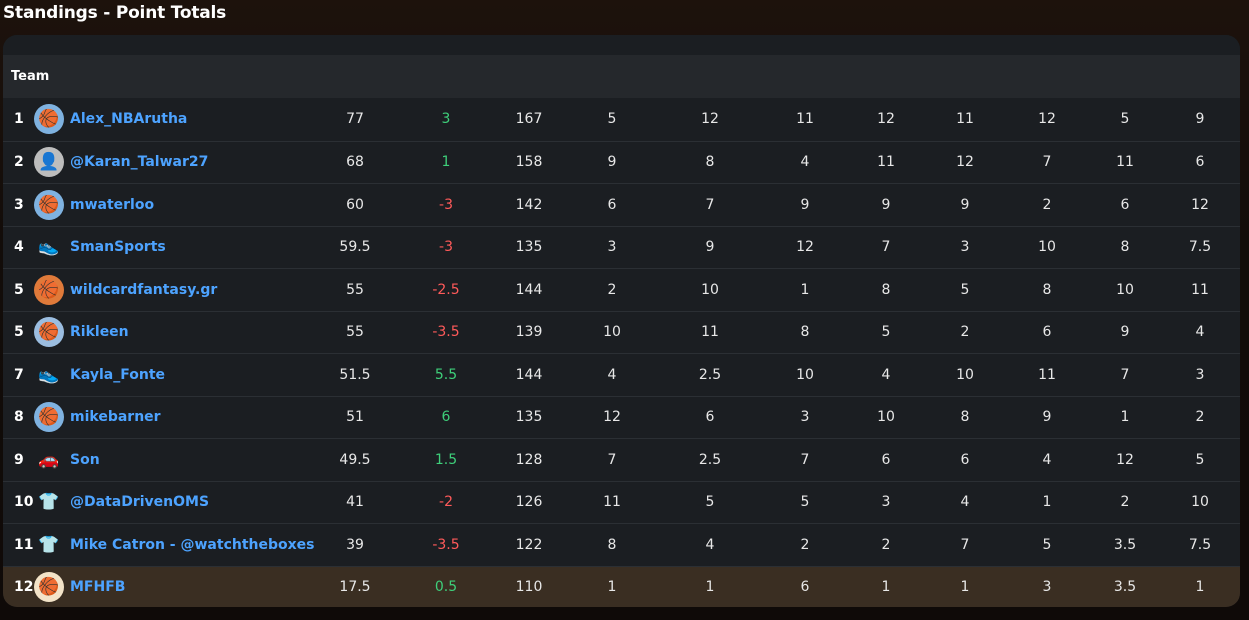  What do you see at coordinates (621, 289) in the screenshot?
I see `table-row: 5 🏀 wildcardfantasy.gr 55 -2.5 144 2 10 1 8 5 8 10 11` at bounding box center [621, 289].